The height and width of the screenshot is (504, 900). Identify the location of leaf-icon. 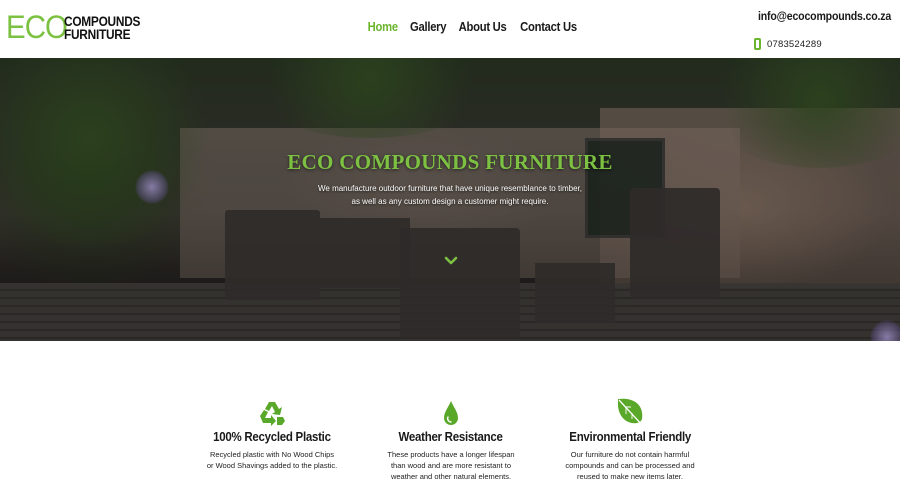
(630, 412).